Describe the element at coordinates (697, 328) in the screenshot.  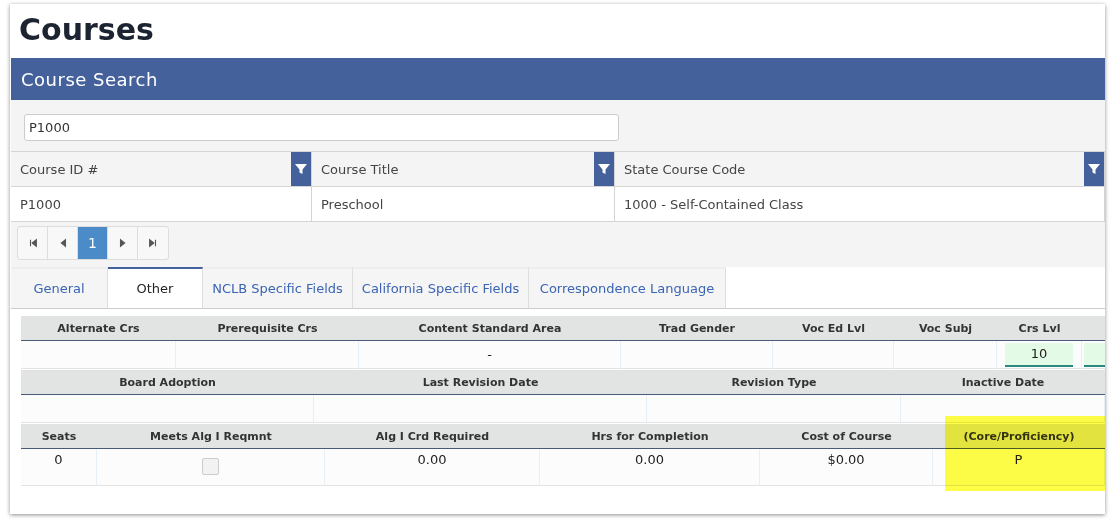
I see `column-header: Trad Gender` at that location.